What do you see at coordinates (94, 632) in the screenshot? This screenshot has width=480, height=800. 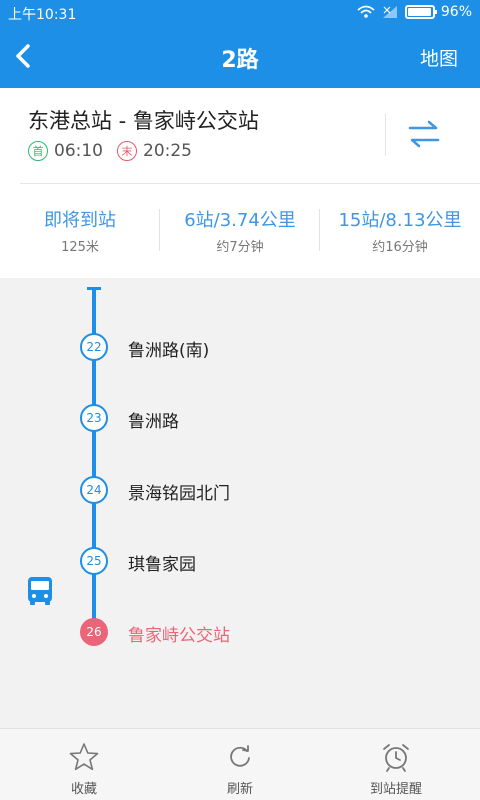 I see `current-stop-number: 26` at bounding box center [94, 632].